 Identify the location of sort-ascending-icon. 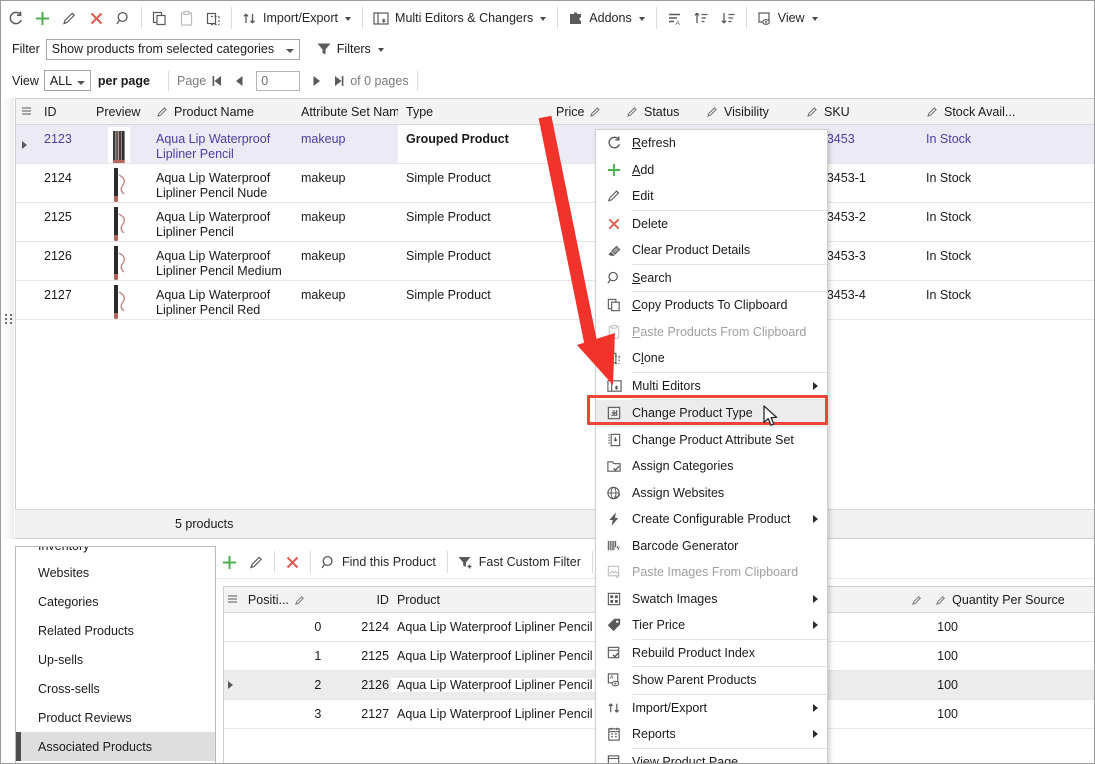
(701, 18).